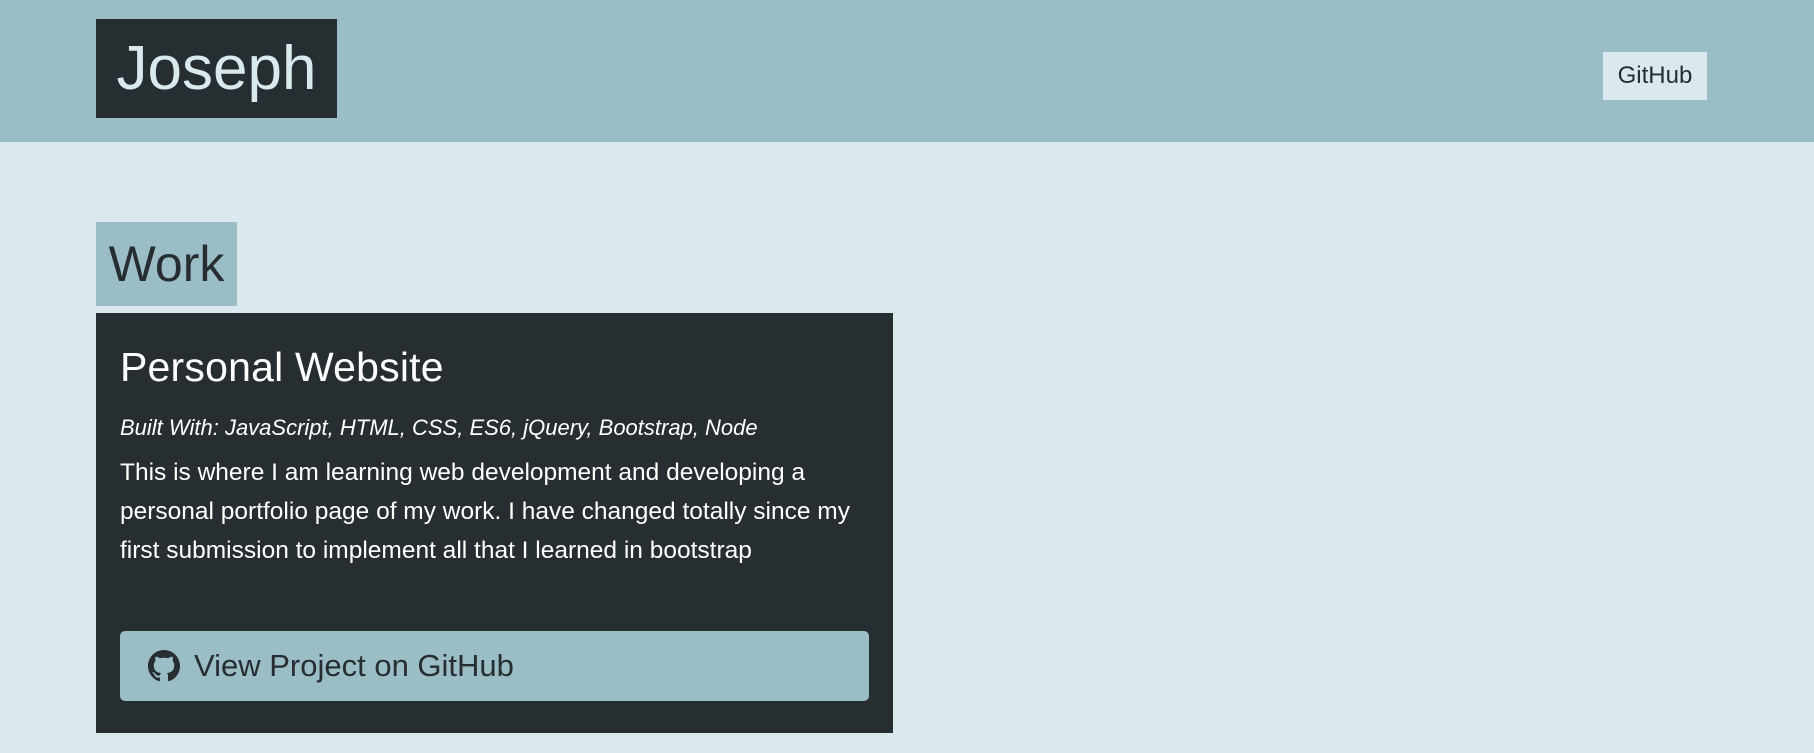  I want to click on brand-logo: Joseph, so click(216, 68).